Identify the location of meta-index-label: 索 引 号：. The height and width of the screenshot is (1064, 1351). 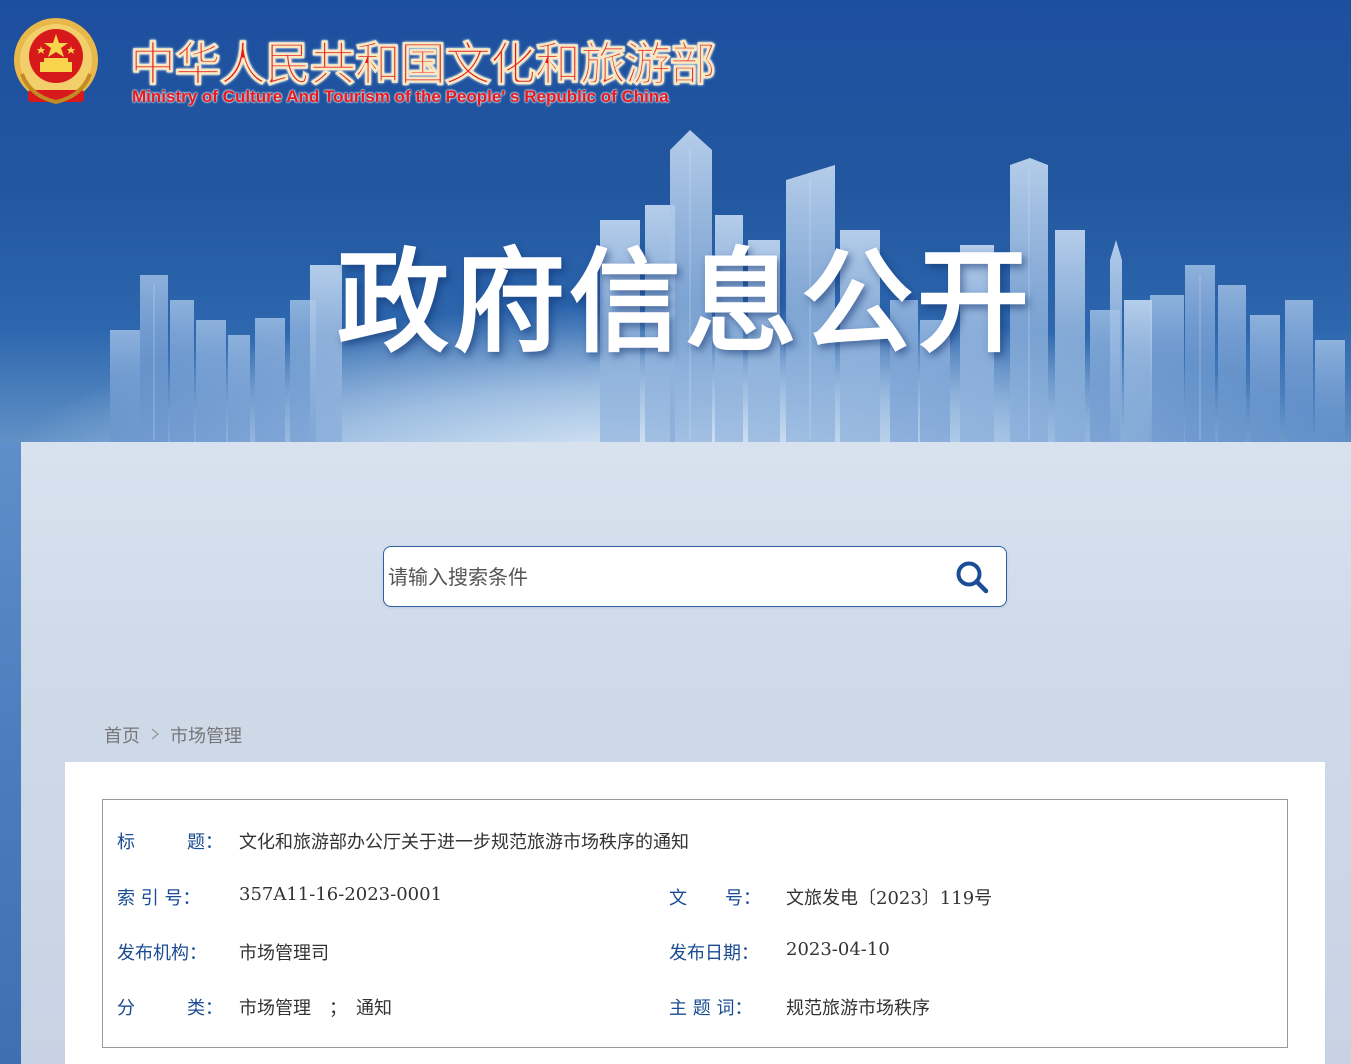
(159, 898).